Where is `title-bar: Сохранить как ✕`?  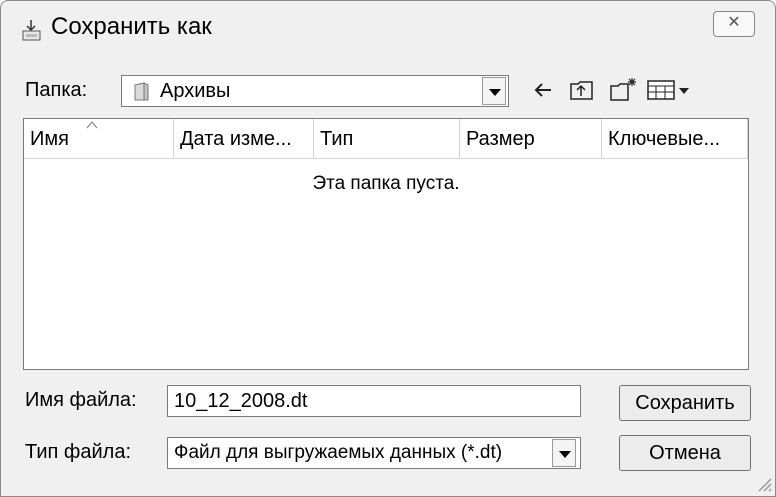
title-bar: Сохранить как ✕ is located at coordinates (388, 32).